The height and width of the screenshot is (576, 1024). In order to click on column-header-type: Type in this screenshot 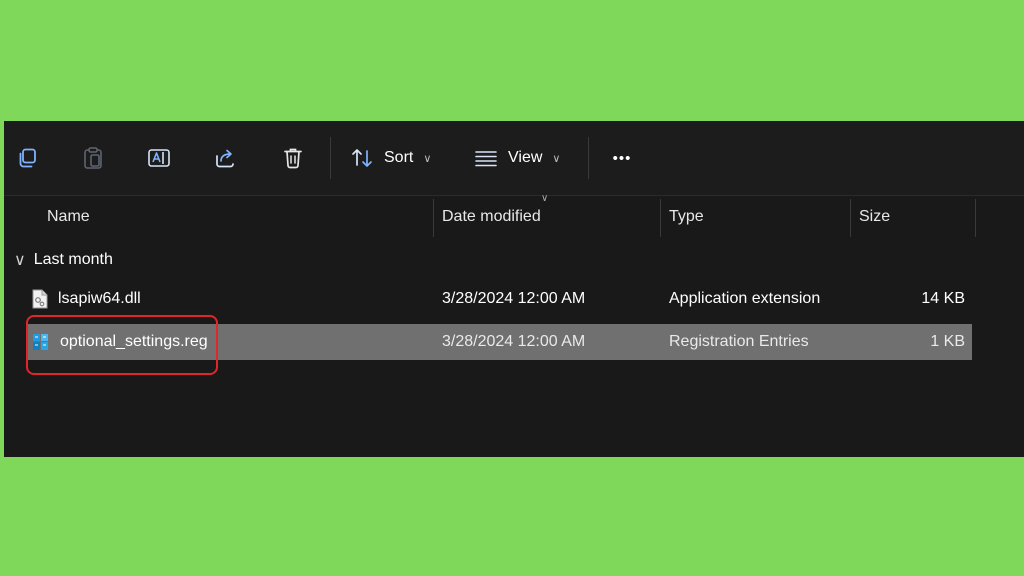, I will do `click(755, 217)`.